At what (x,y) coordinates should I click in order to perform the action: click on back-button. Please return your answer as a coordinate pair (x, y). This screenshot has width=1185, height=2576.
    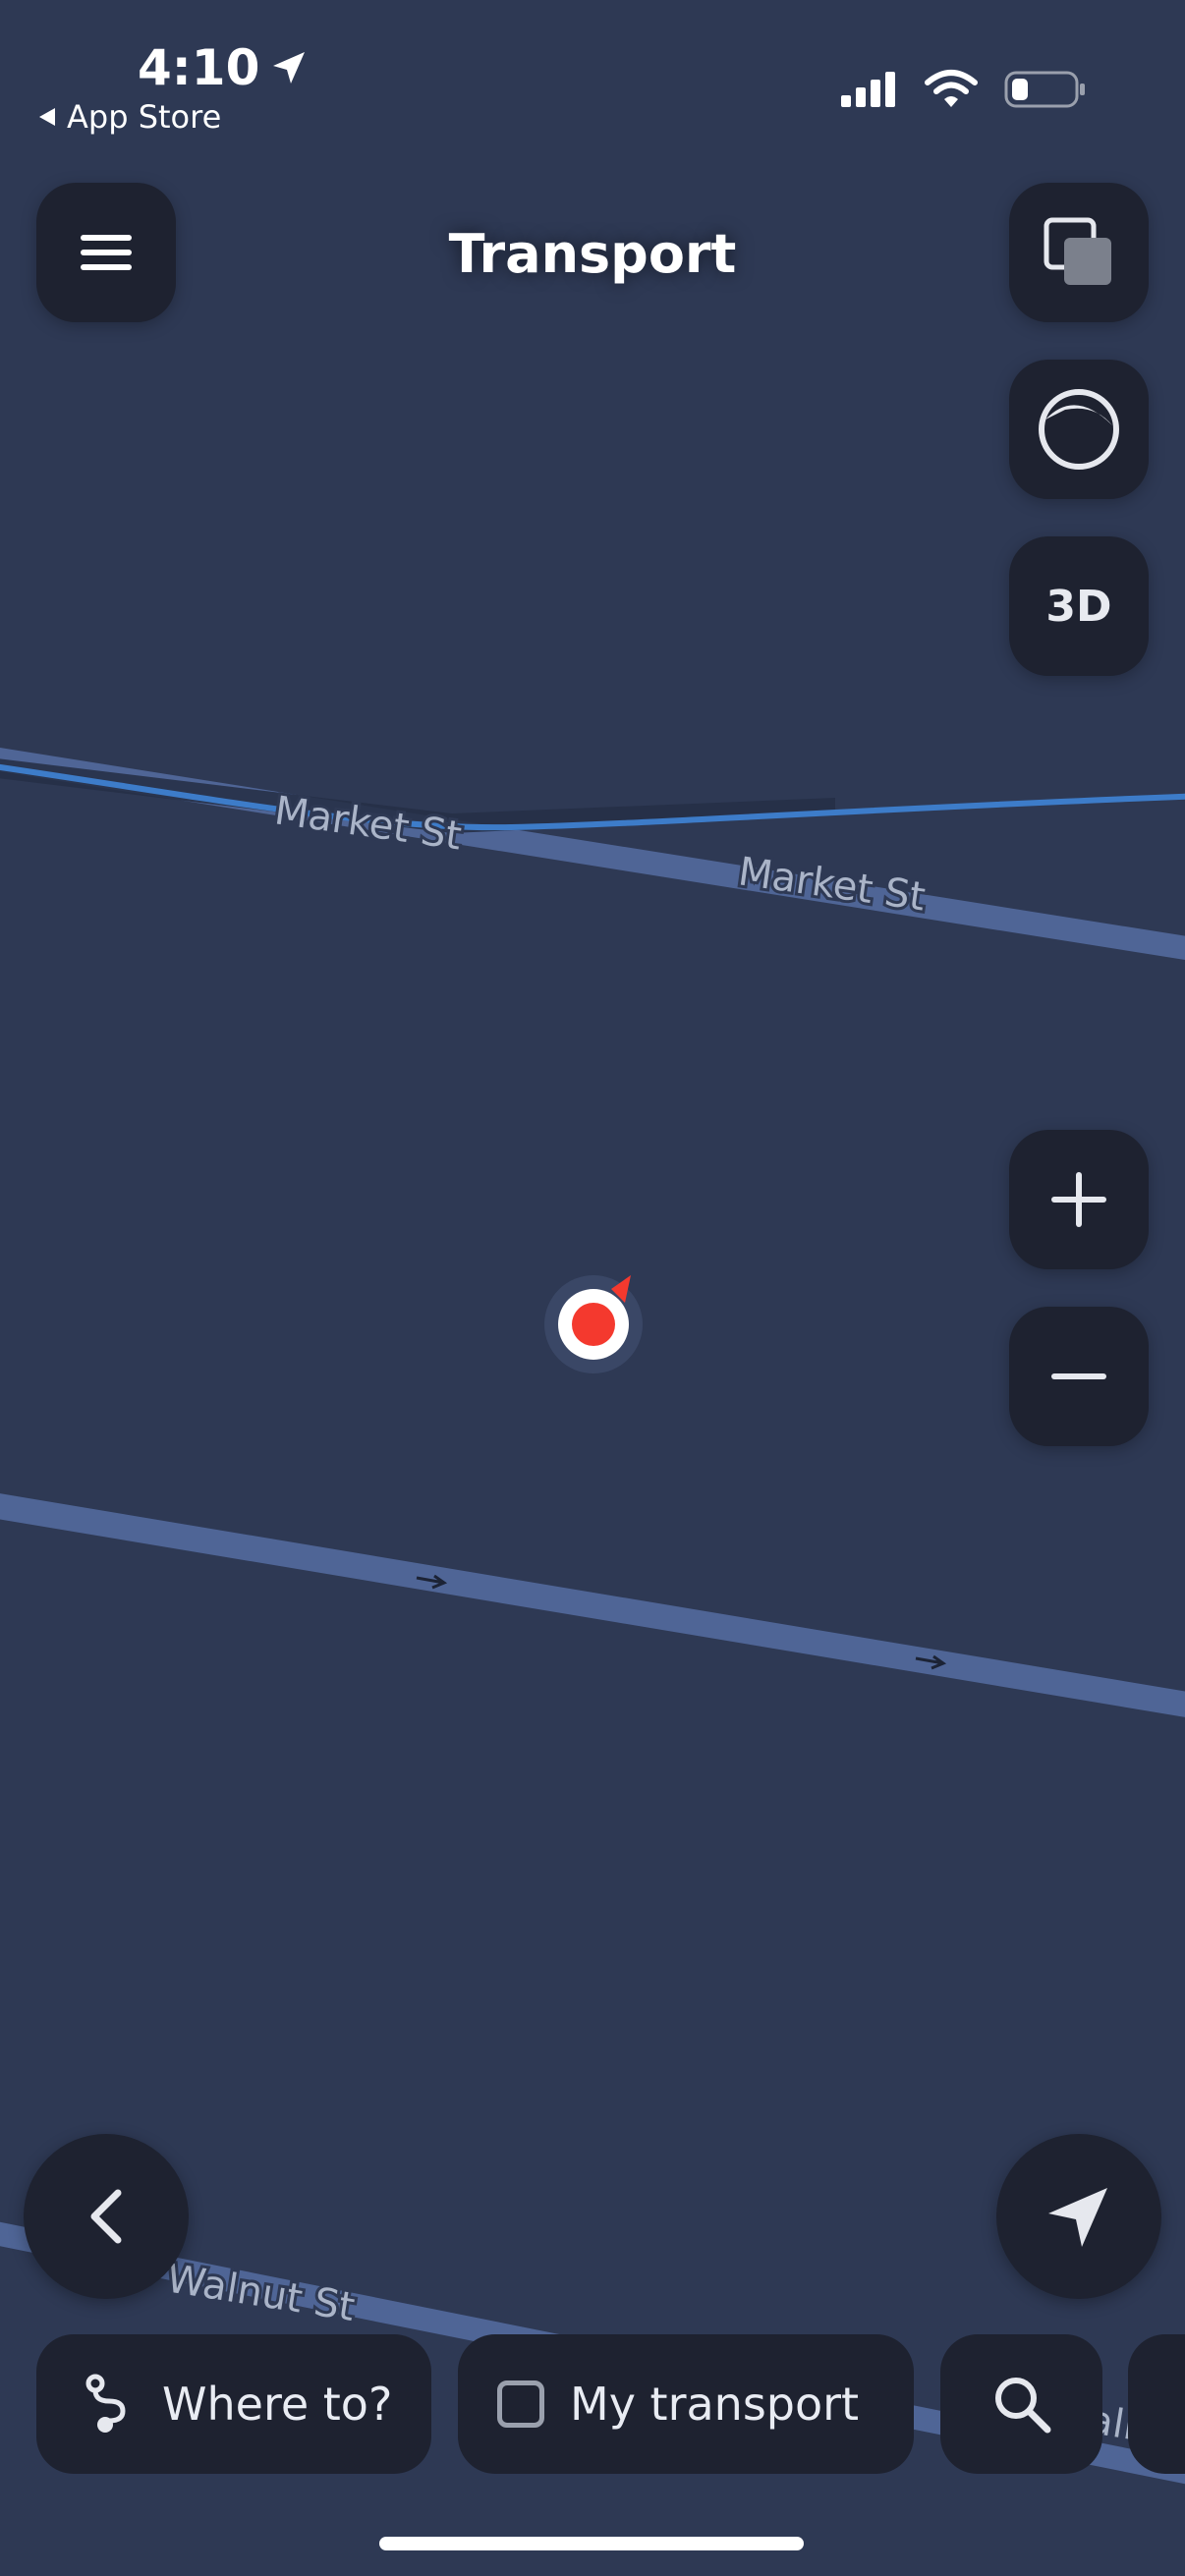
    Looking at the image, I should click on (107, 2216).